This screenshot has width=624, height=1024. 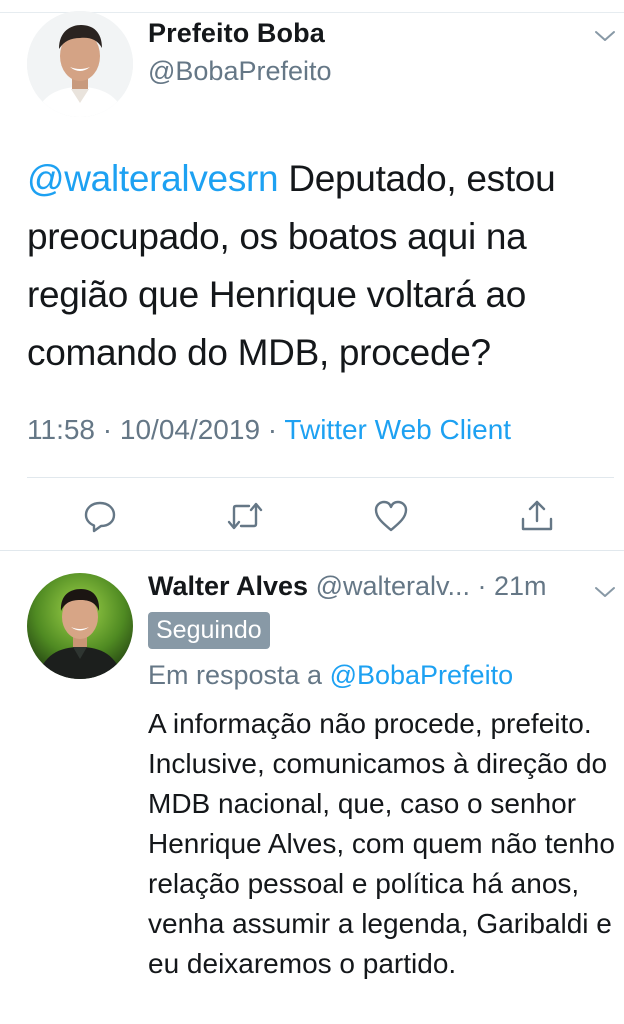 I want to click on author-name: Walter Alves, so click(x=228, y=586).